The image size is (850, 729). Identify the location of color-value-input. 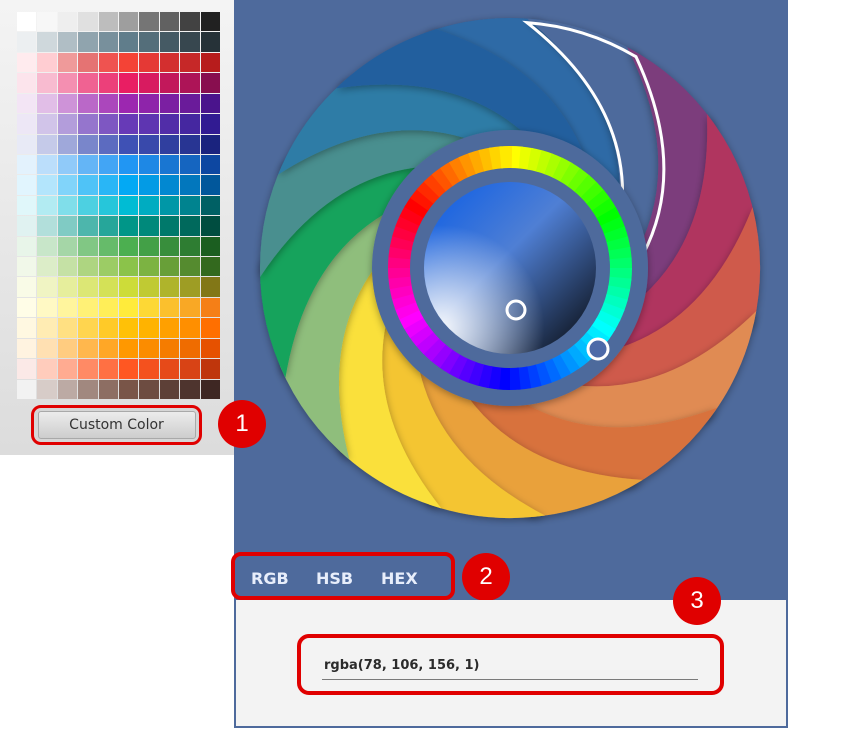
(510, 666).